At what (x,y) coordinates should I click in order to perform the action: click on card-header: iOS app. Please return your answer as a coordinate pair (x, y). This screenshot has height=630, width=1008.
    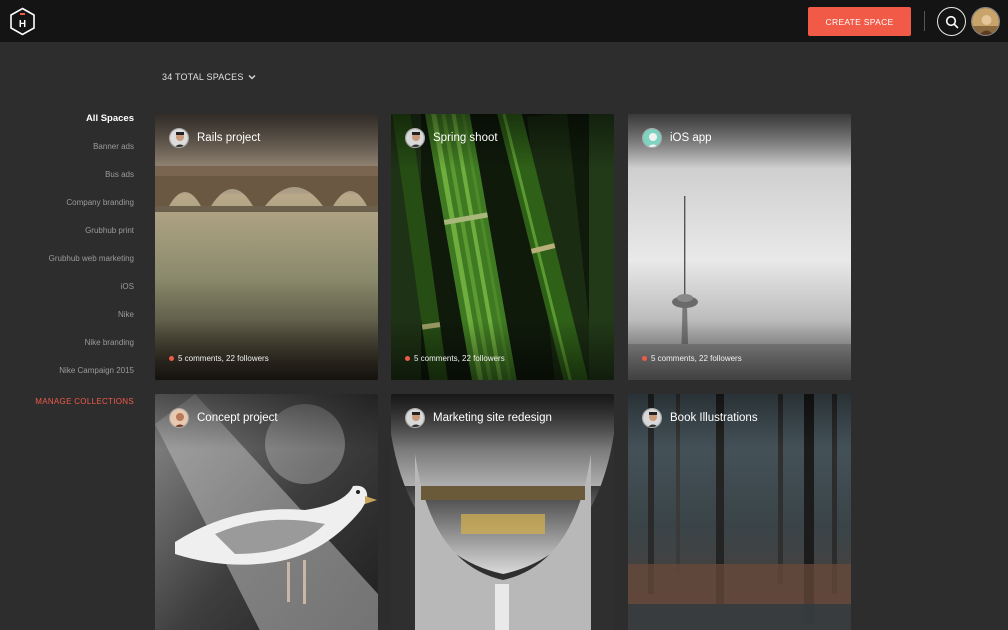
    Looking at the image, I should click on (677, 138).